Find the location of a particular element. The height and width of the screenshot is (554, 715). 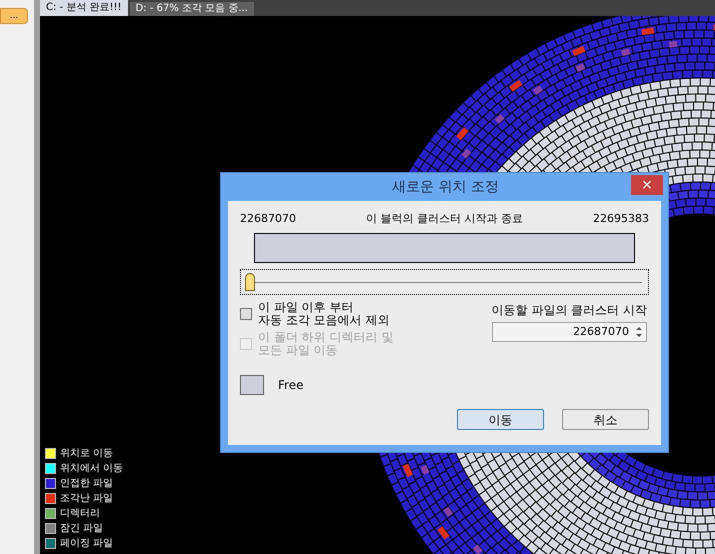

legend-label: 인접한 파일 is located at coordinates (87, 484).